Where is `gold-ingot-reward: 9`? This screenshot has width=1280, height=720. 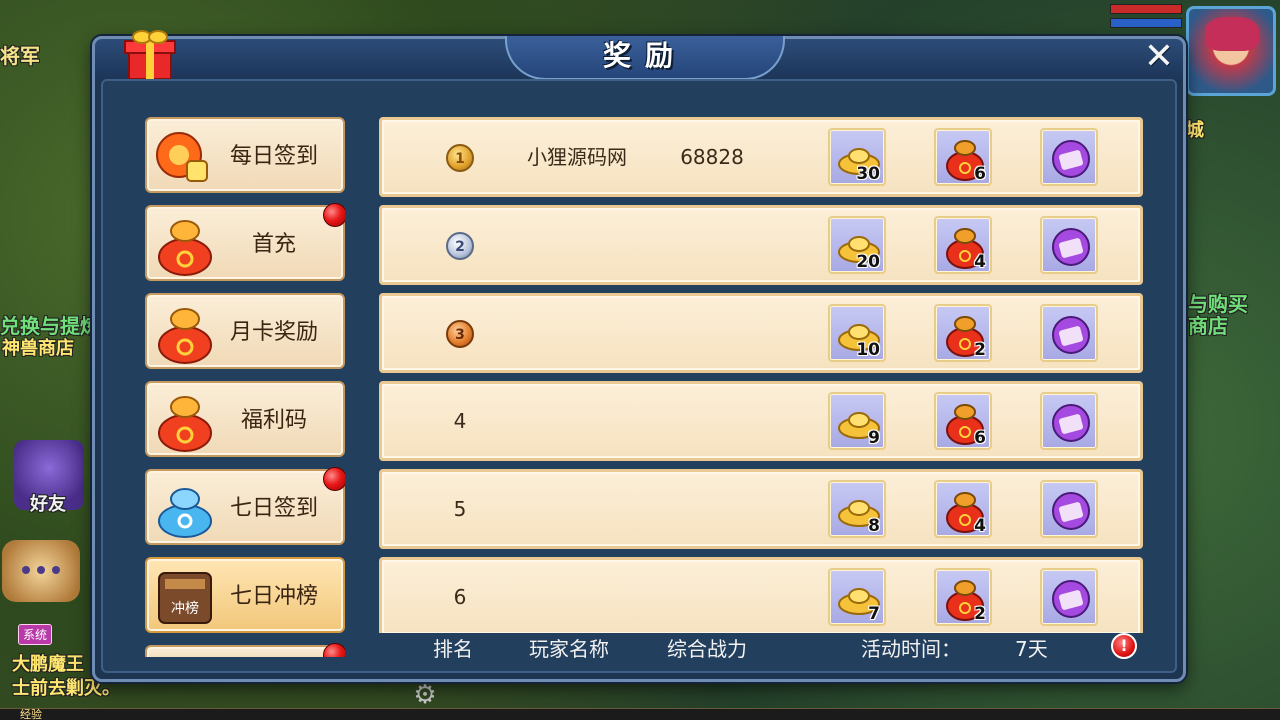 gold-ingot-reward: 9 is located at coordinates (857, 421).